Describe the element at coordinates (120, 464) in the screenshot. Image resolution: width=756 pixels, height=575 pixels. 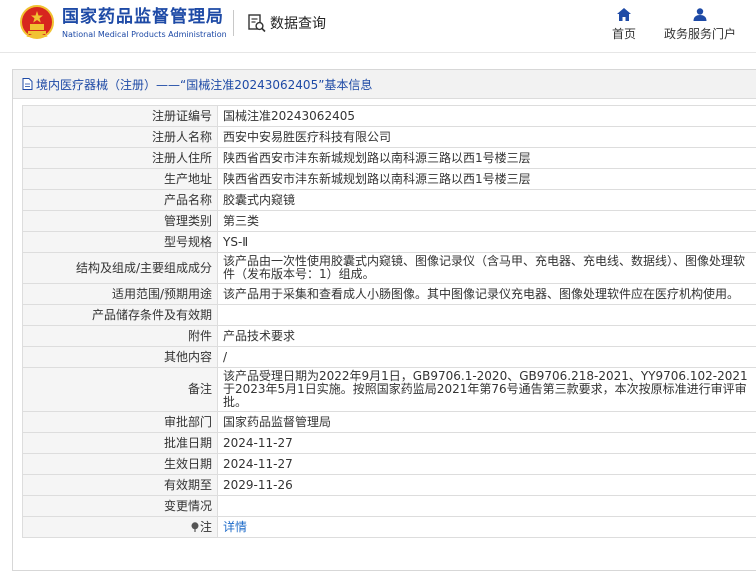
I see `field-label: 生效日期` at that location.